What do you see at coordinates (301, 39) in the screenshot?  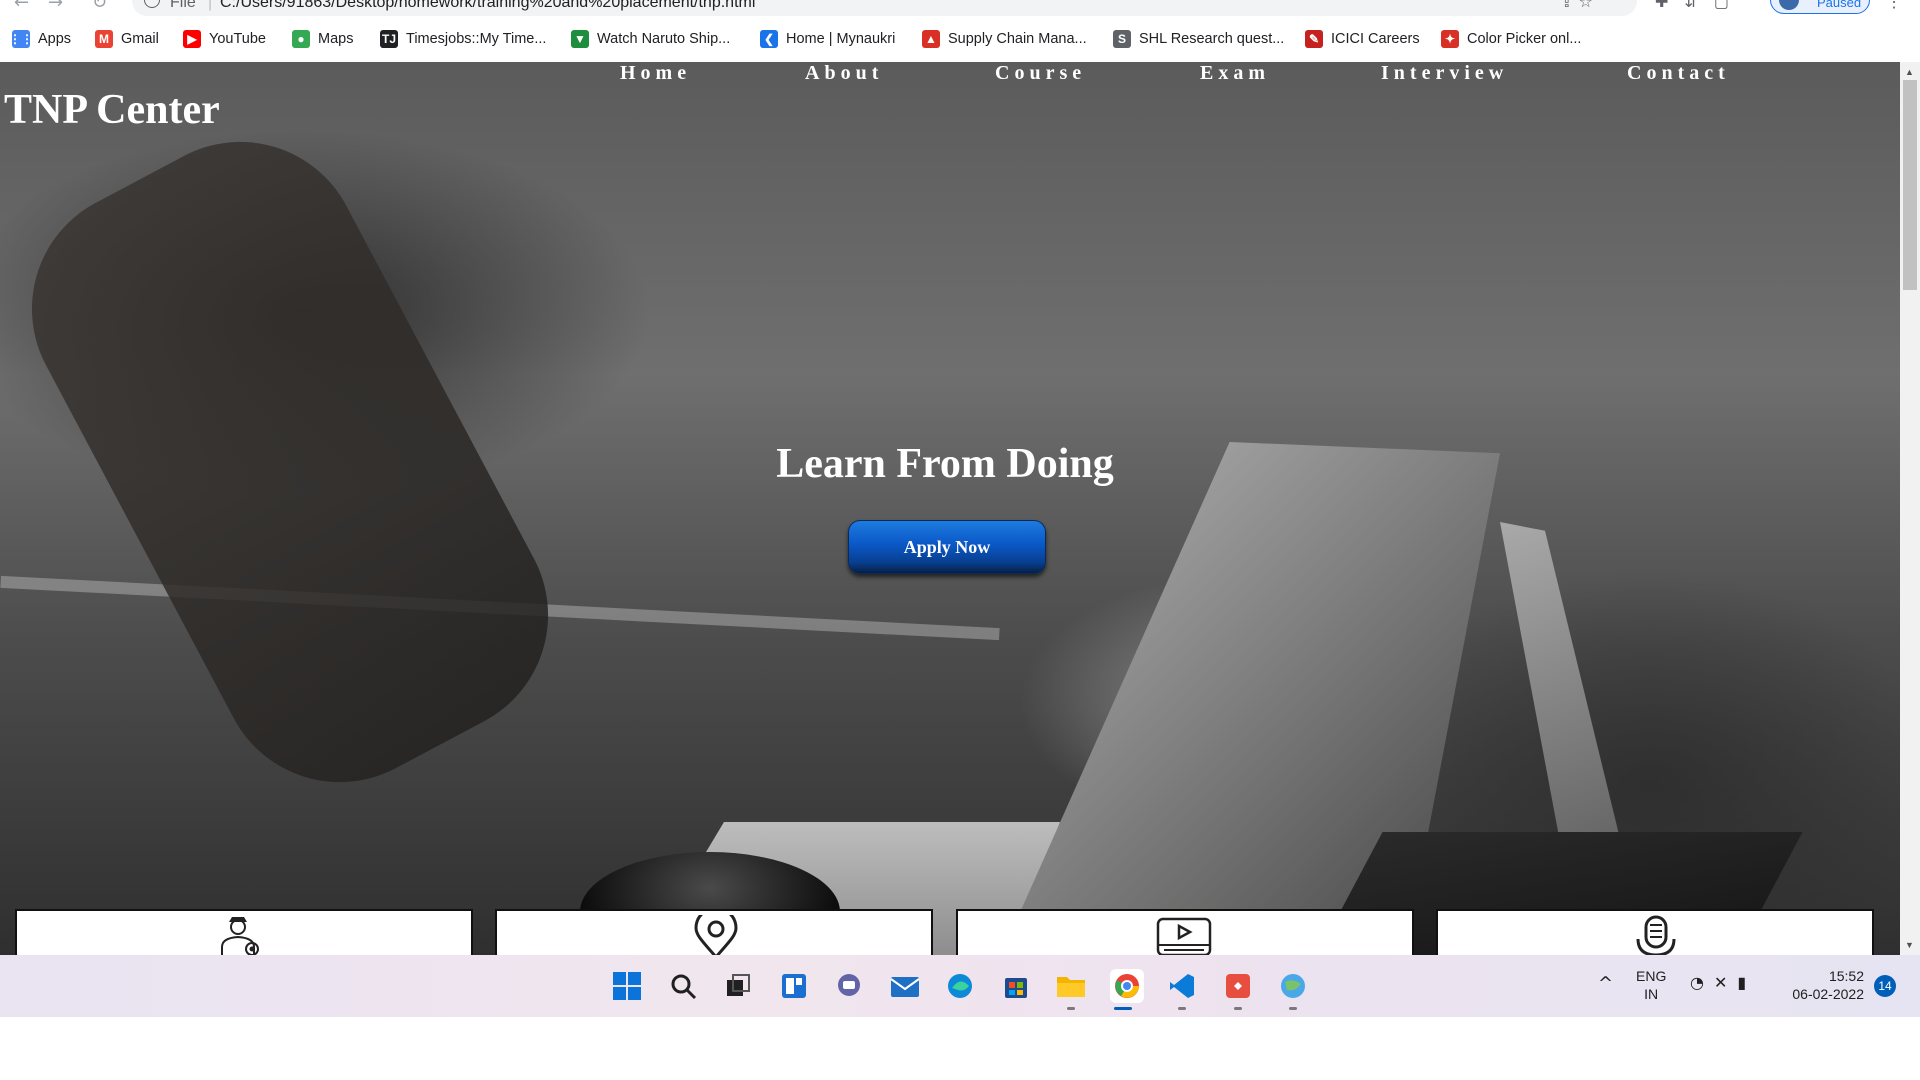 I see `maps-pin-icon: ●` at bounding box center [301, 39].